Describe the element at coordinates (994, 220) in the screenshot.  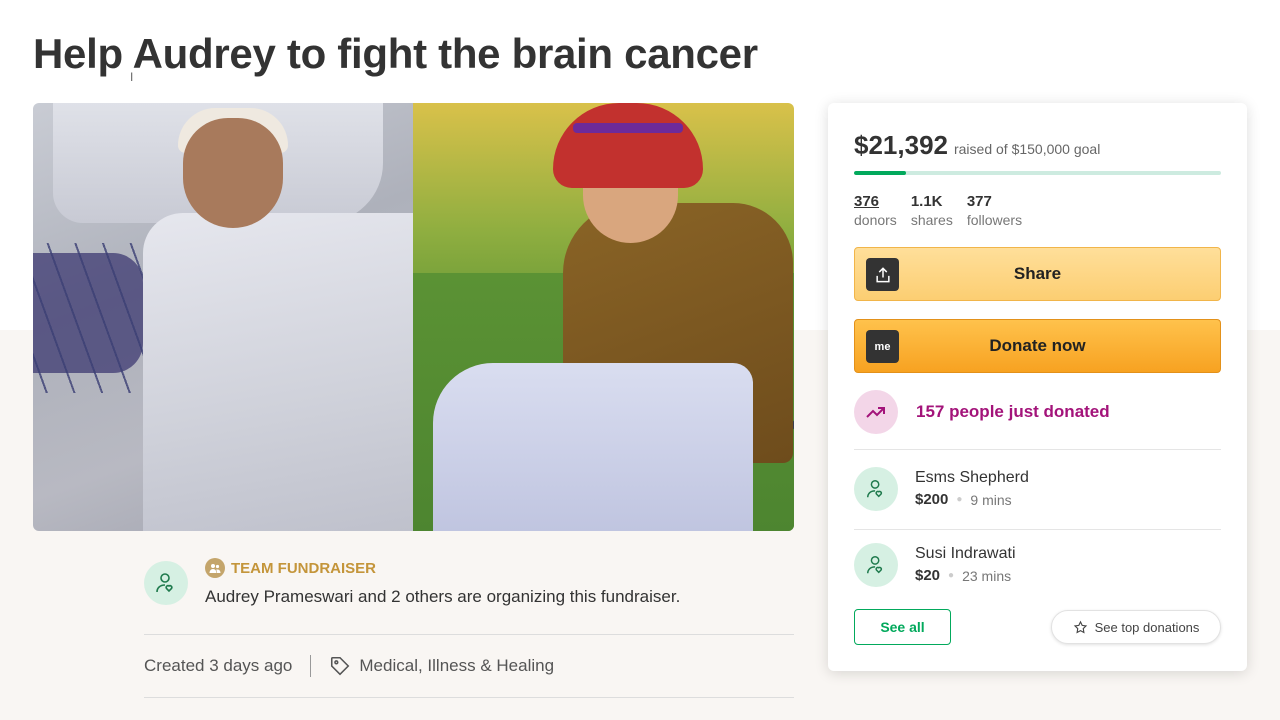
I see `stat-label: followers` at that location.